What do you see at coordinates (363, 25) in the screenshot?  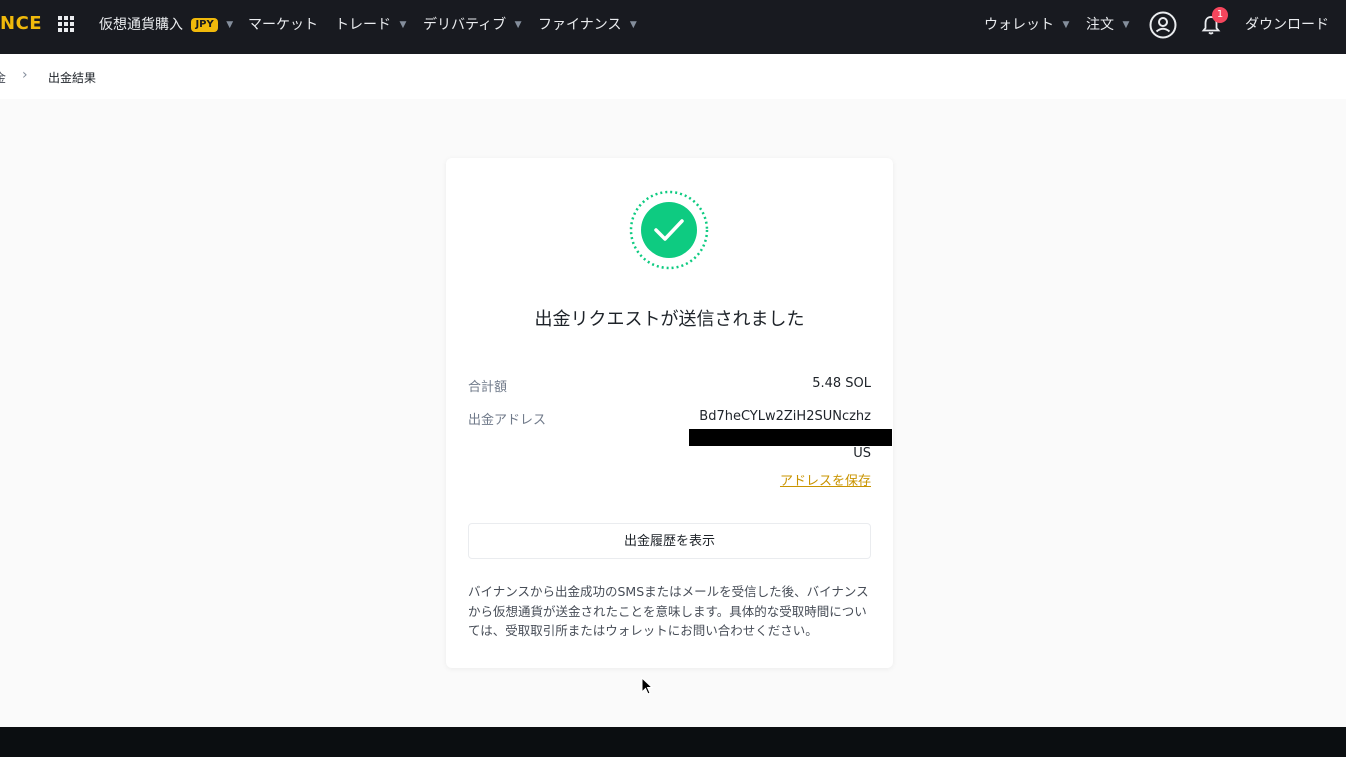 I see `nav-trade-label: トレード` at bounding box center [363, 25].